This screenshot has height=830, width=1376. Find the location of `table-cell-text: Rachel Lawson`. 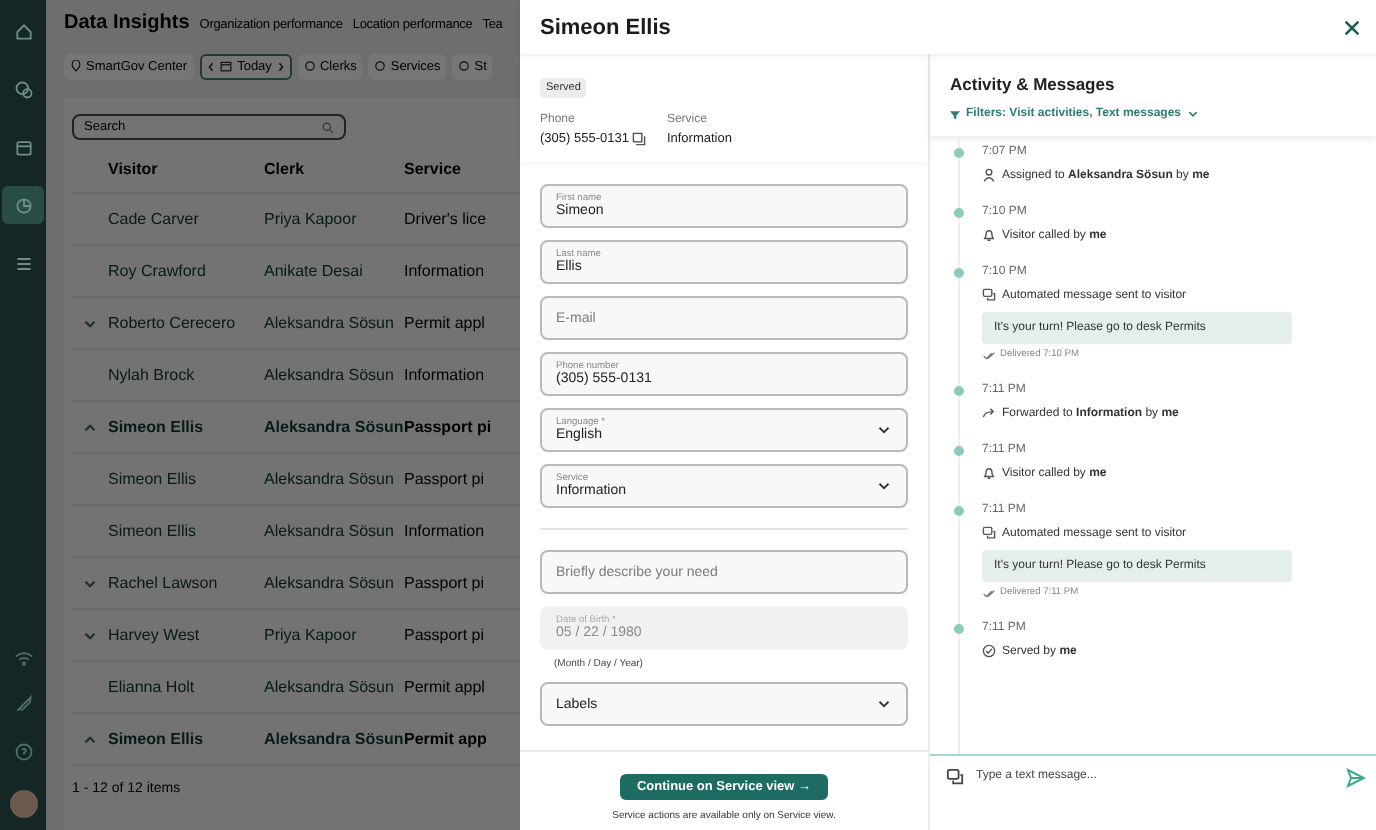

table-cell-text: Rachel Lawson is located at coordinates (164, 583).